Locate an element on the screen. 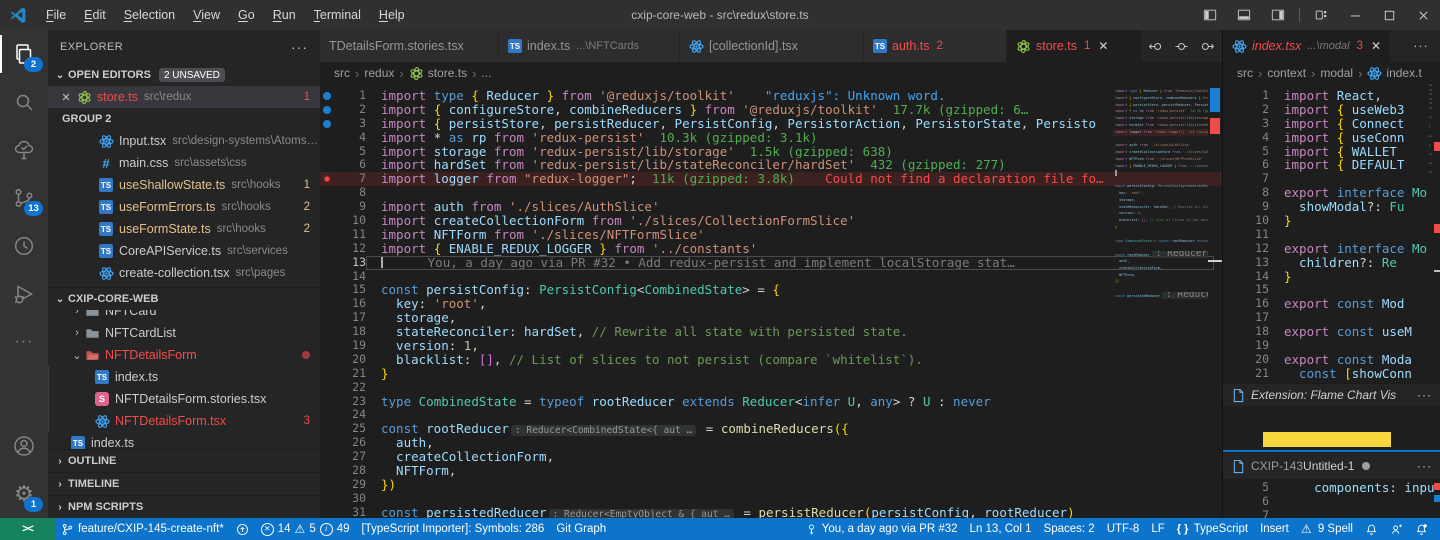  breadcrumb-item: store.ts is located at coordinates (447, 73).